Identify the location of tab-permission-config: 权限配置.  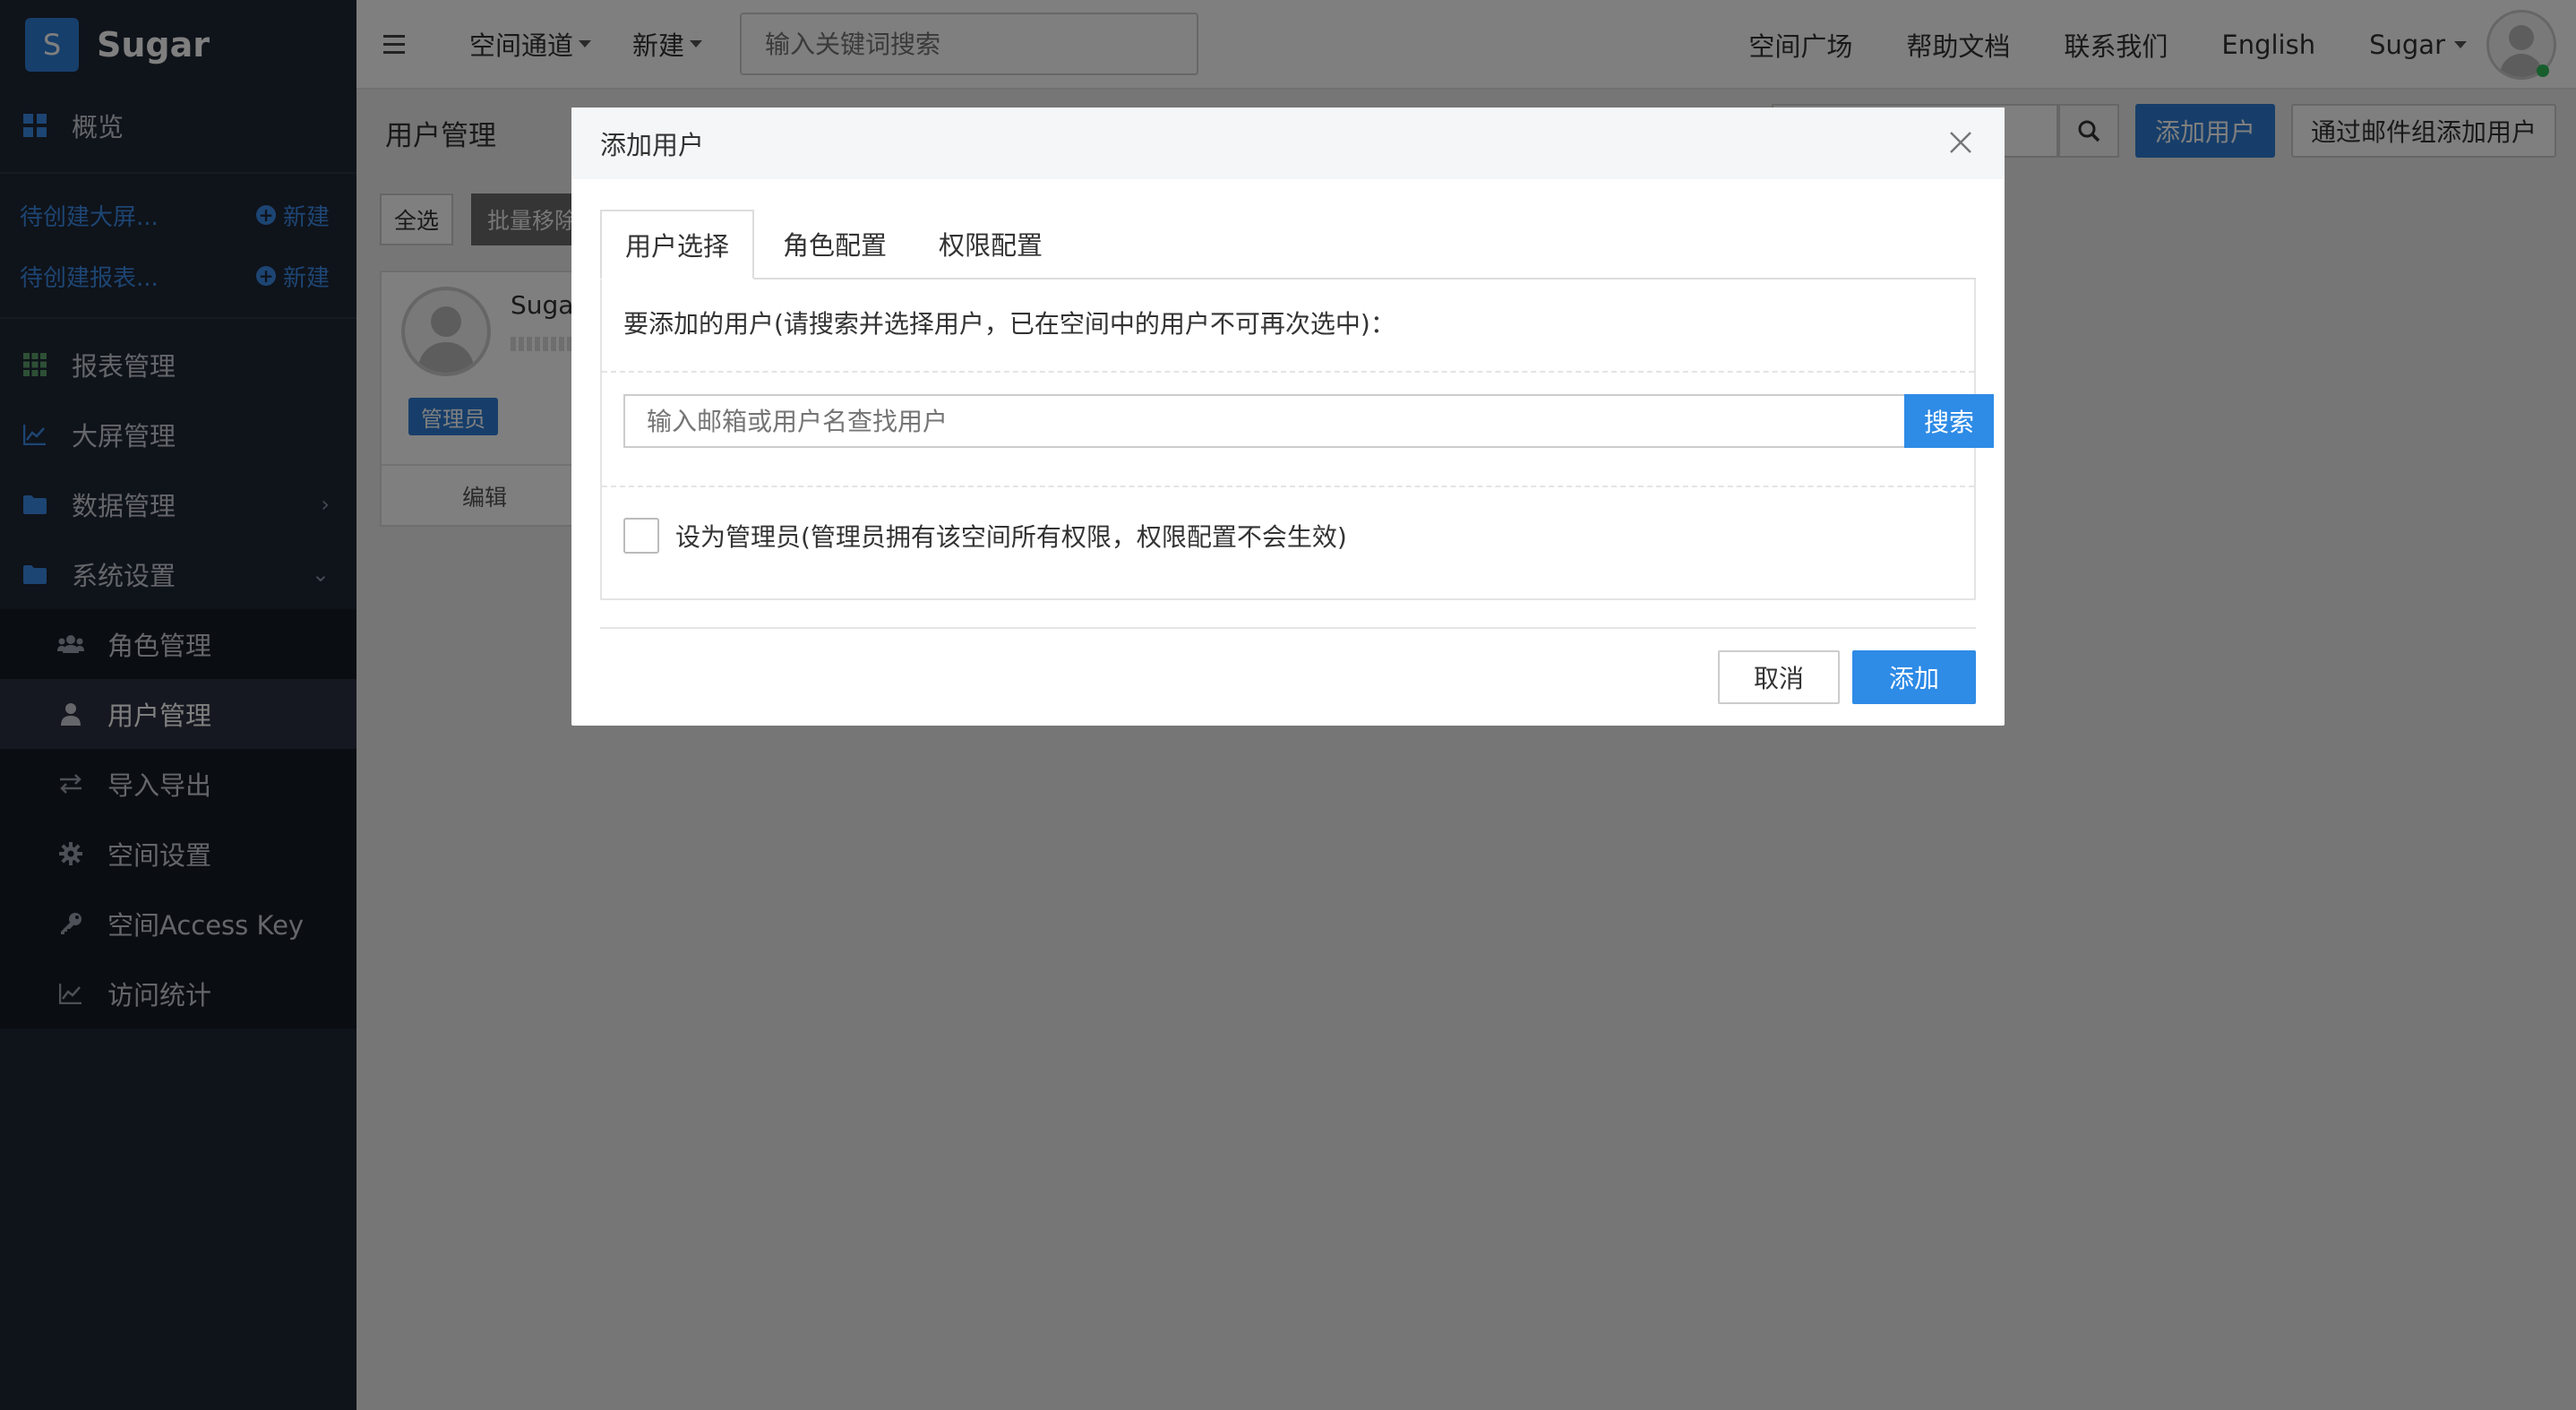
(990, 244).